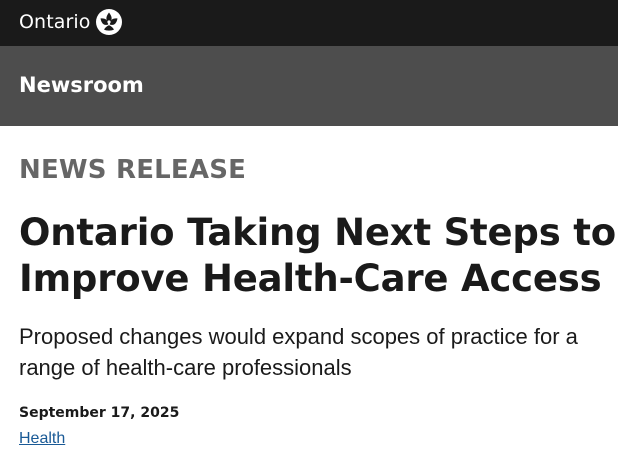  What do you see at coordinates (42, 439) in the screenshot?
I see `topic-link-health: Health` at bounding box center [42, 439].